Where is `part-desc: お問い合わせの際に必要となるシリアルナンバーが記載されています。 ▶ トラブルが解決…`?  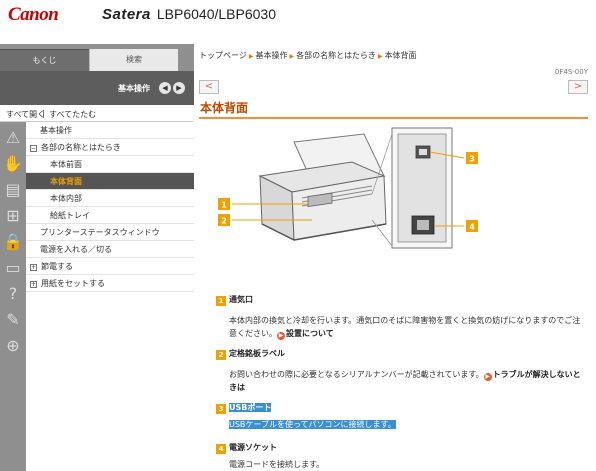 part-desc: お問い合わせの際に必要となるシリアルナンバーが記載されています。 ▶ トラブルが解決… is located at coordinates (405, 381).